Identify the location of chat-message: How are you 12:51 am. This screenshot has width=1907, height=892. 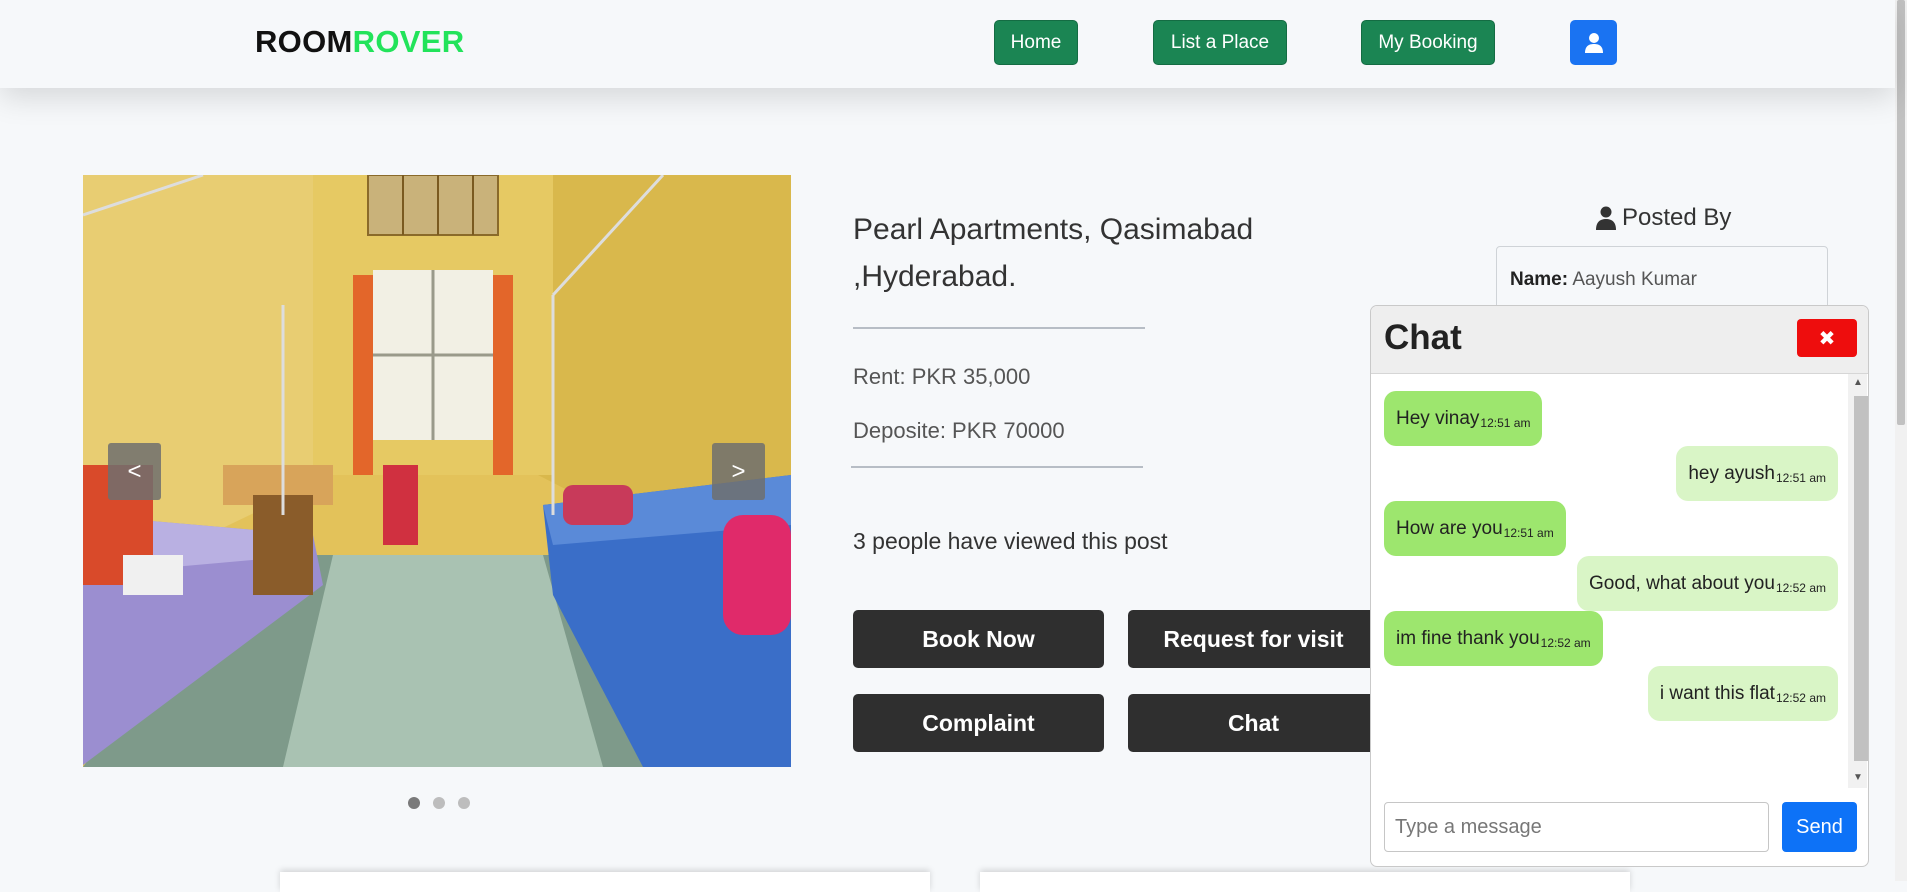
(1475, 528).